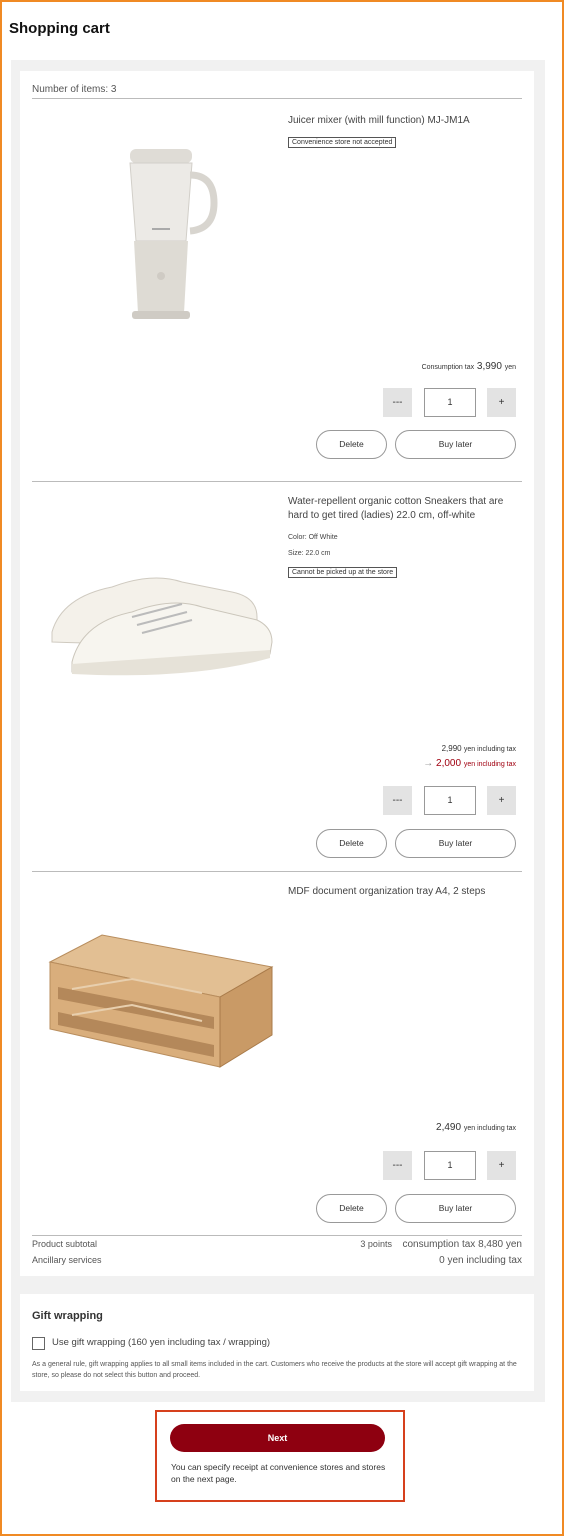 This screenshot has height=1536, width=564. I want to click on original-price-value: 2,990, so click(451, 748).